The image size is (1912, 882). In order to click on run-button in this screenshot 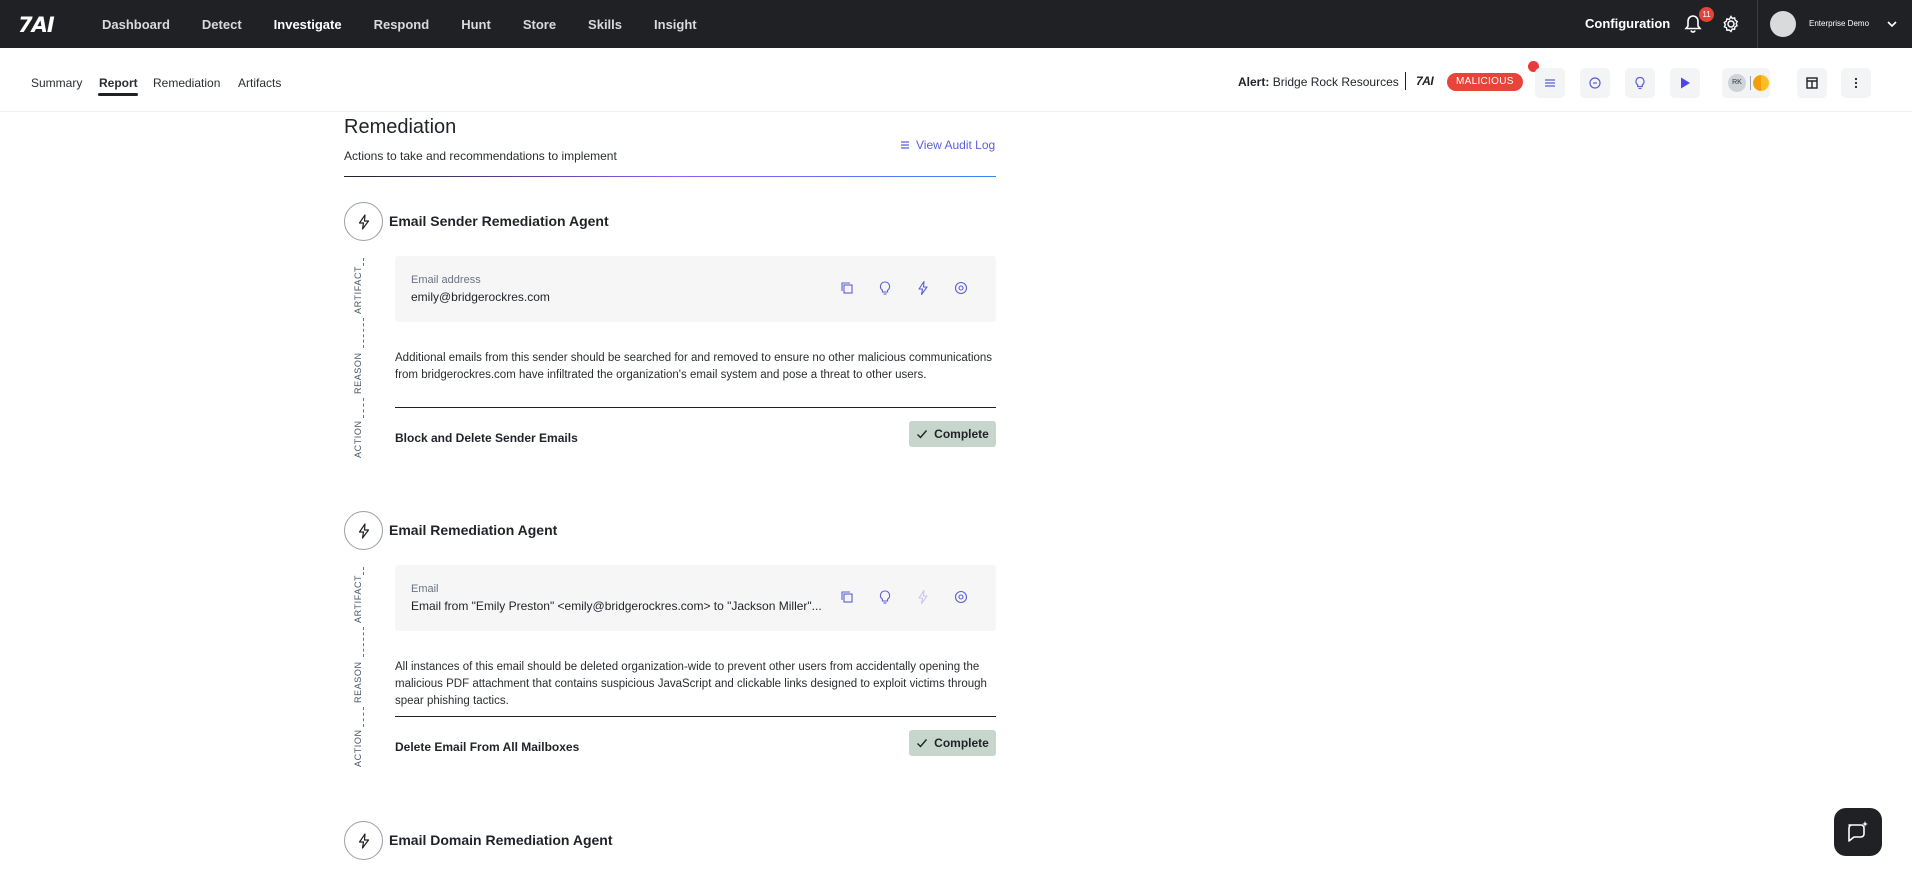, I will do `click(1685, 83)`.